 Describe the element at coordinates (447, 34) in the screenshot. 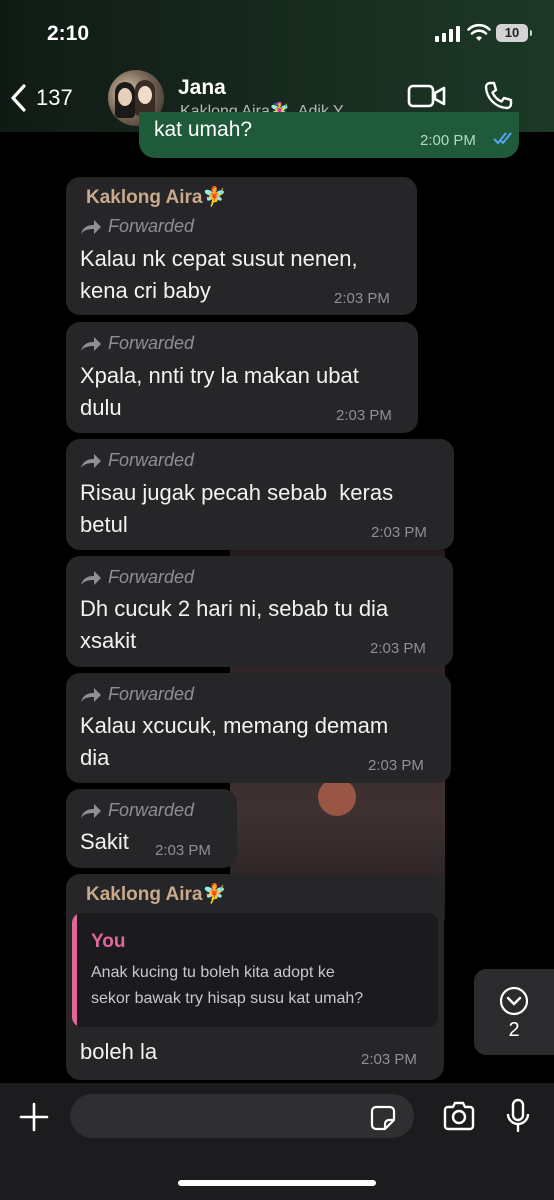

I see `signal-icon` at that location.